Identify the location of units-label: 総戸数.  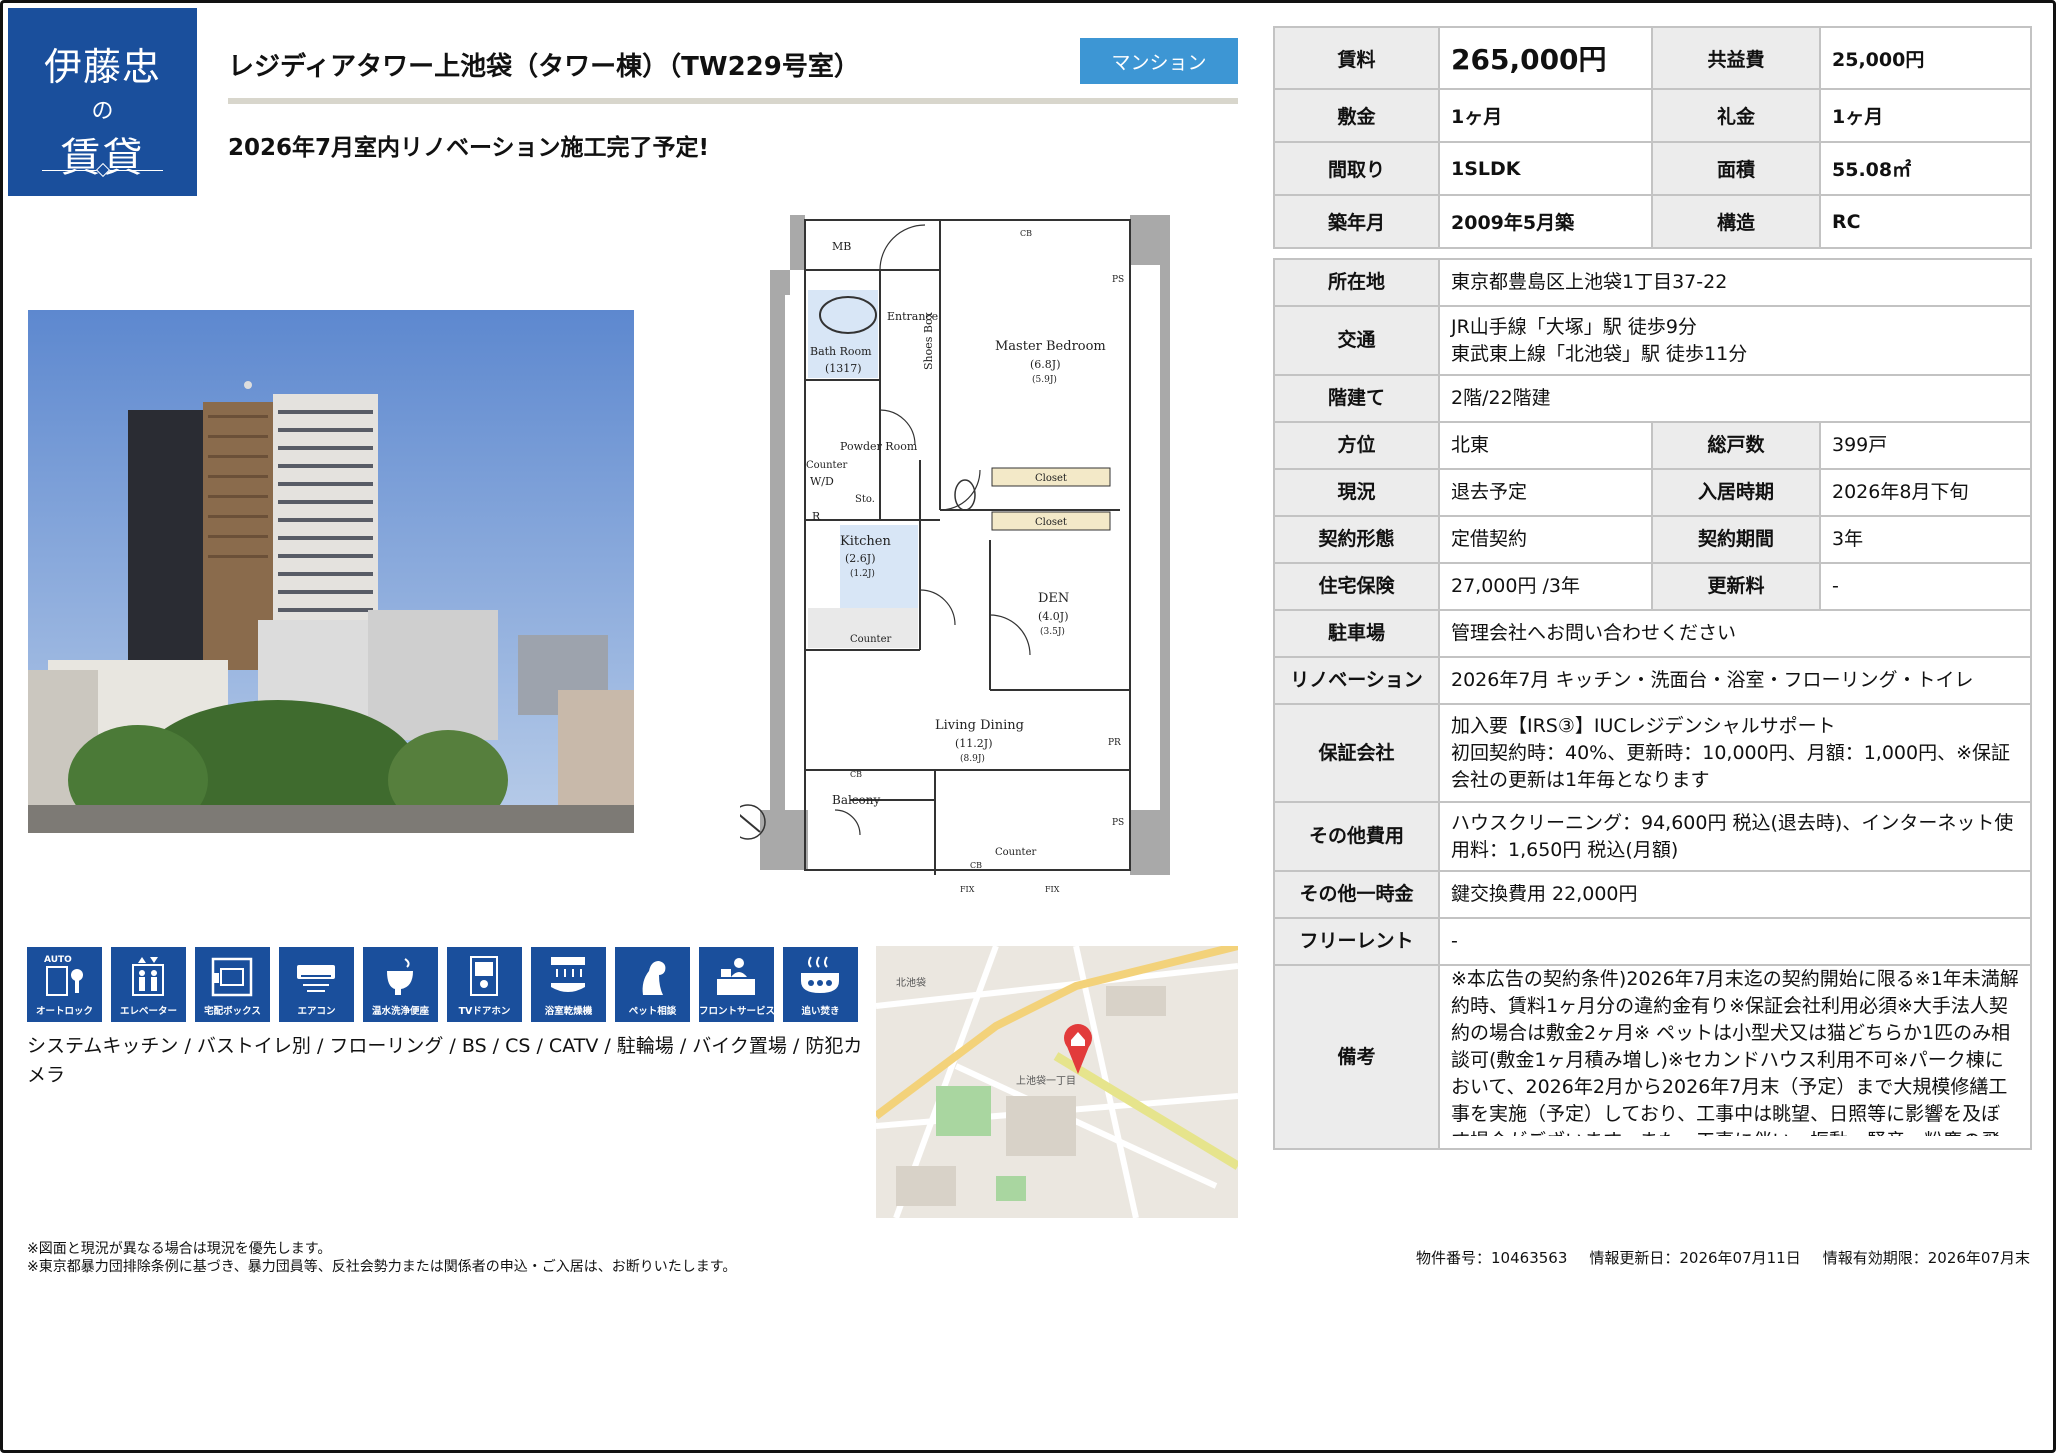
(1736, 445).